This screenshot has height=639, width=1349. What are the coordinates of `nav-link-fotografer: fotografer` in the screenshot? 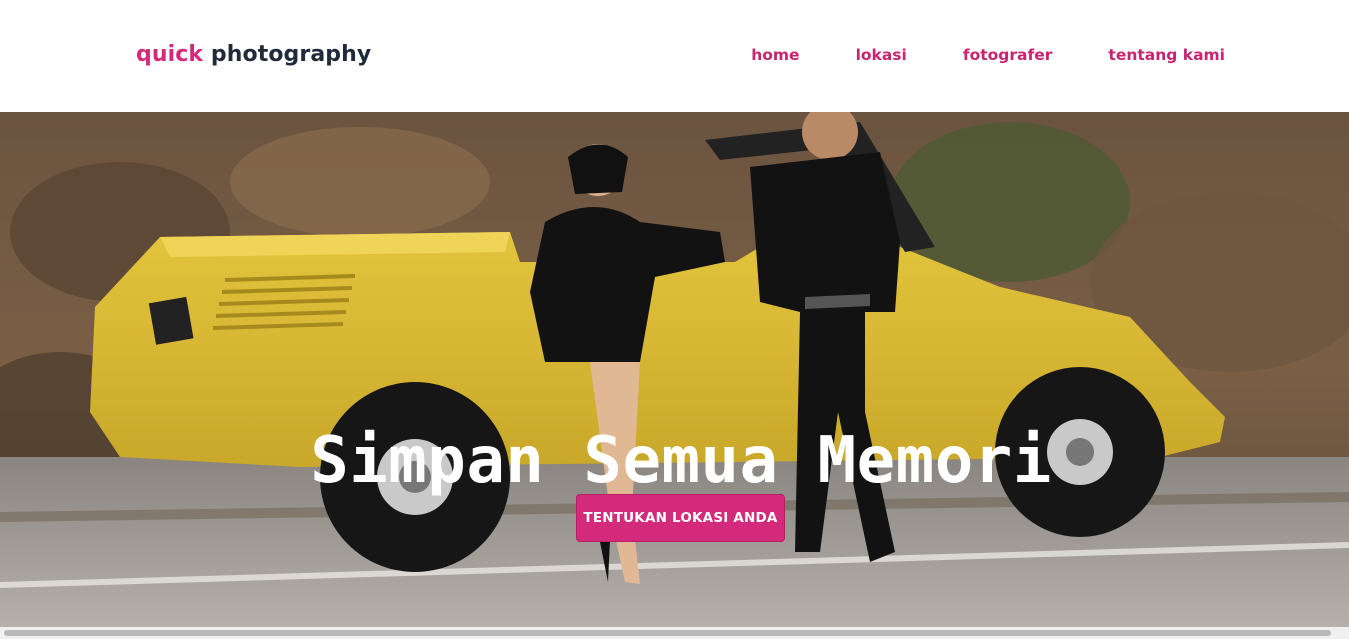 It's located at (1008, 55).